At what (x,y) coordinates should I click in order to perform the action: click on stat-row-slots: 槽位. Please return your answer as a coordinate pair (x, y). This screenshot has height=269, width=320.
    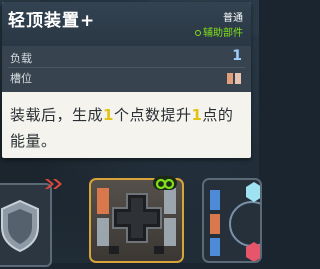
    Looking at the image, I should click on (126, 78).